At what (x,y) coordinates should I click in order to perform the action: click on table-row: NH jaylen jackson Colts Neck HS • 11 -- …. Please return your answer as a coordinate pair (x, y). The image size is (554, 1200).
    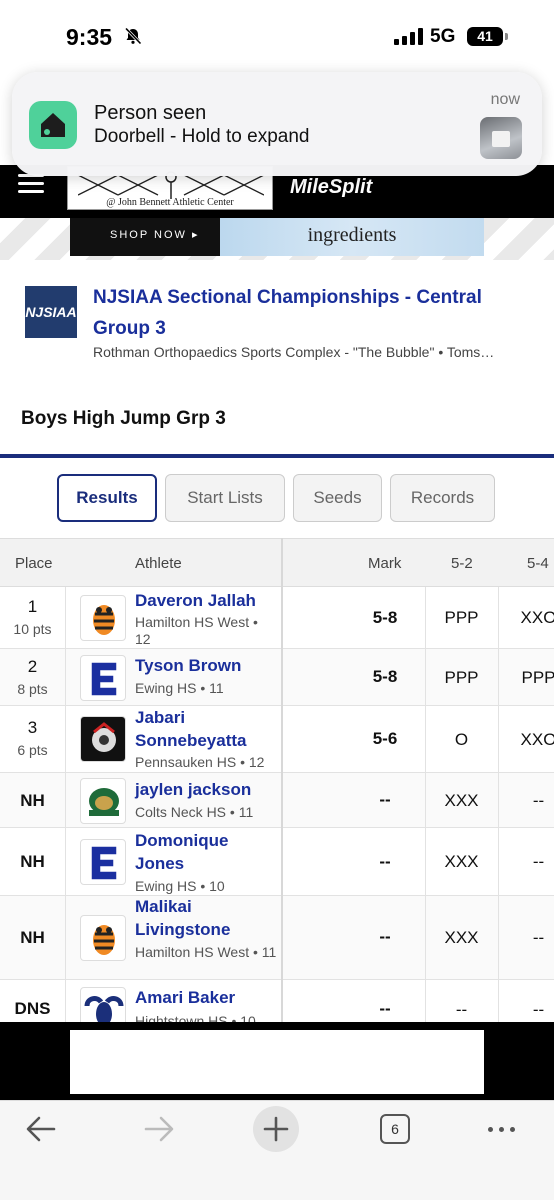
    Looking at the image, I should click on (277, 800).